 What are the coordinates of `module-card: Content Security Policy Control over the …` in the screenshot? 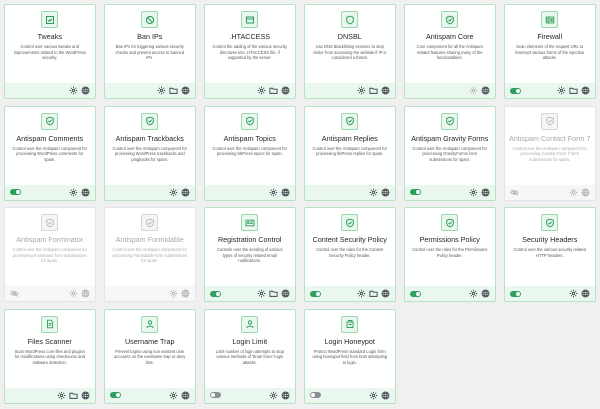 It's located at (350, 254).